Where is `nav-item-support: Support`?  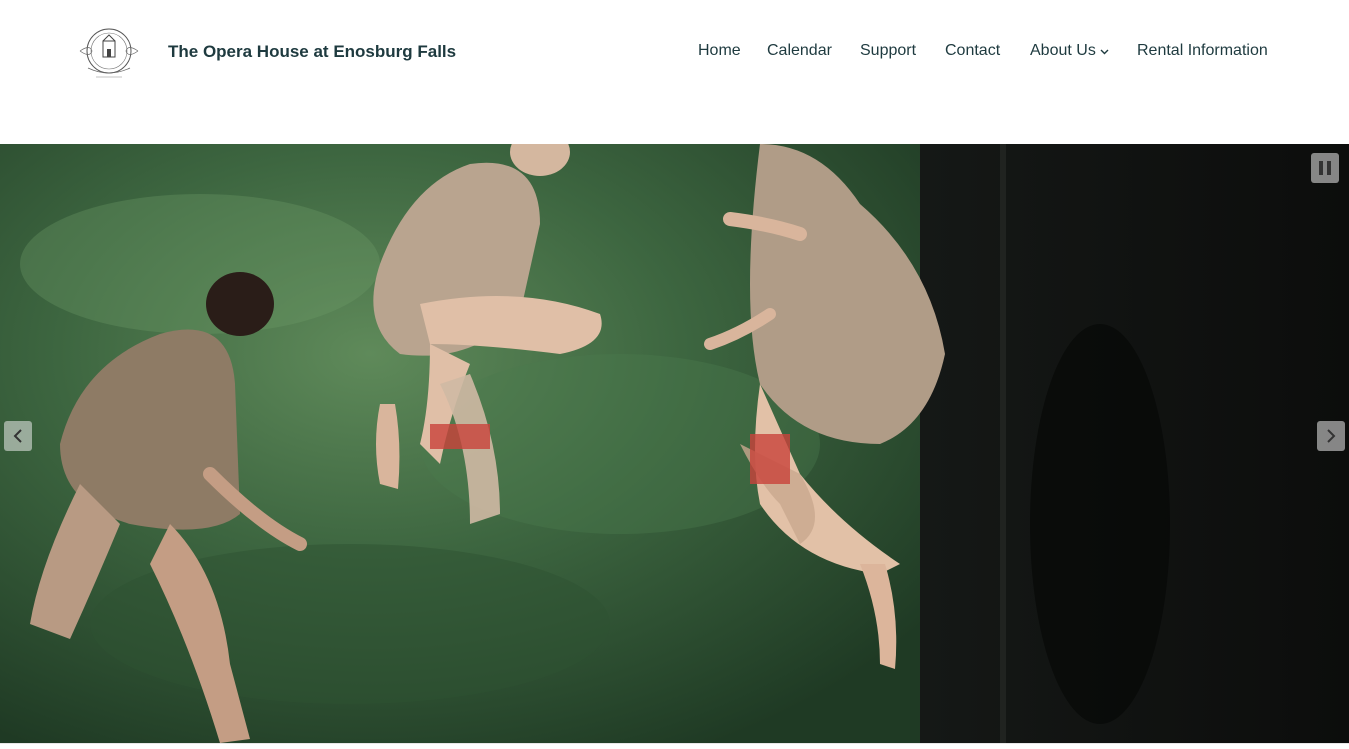
nav-item-support: Support is located at coordinates (888, 51).